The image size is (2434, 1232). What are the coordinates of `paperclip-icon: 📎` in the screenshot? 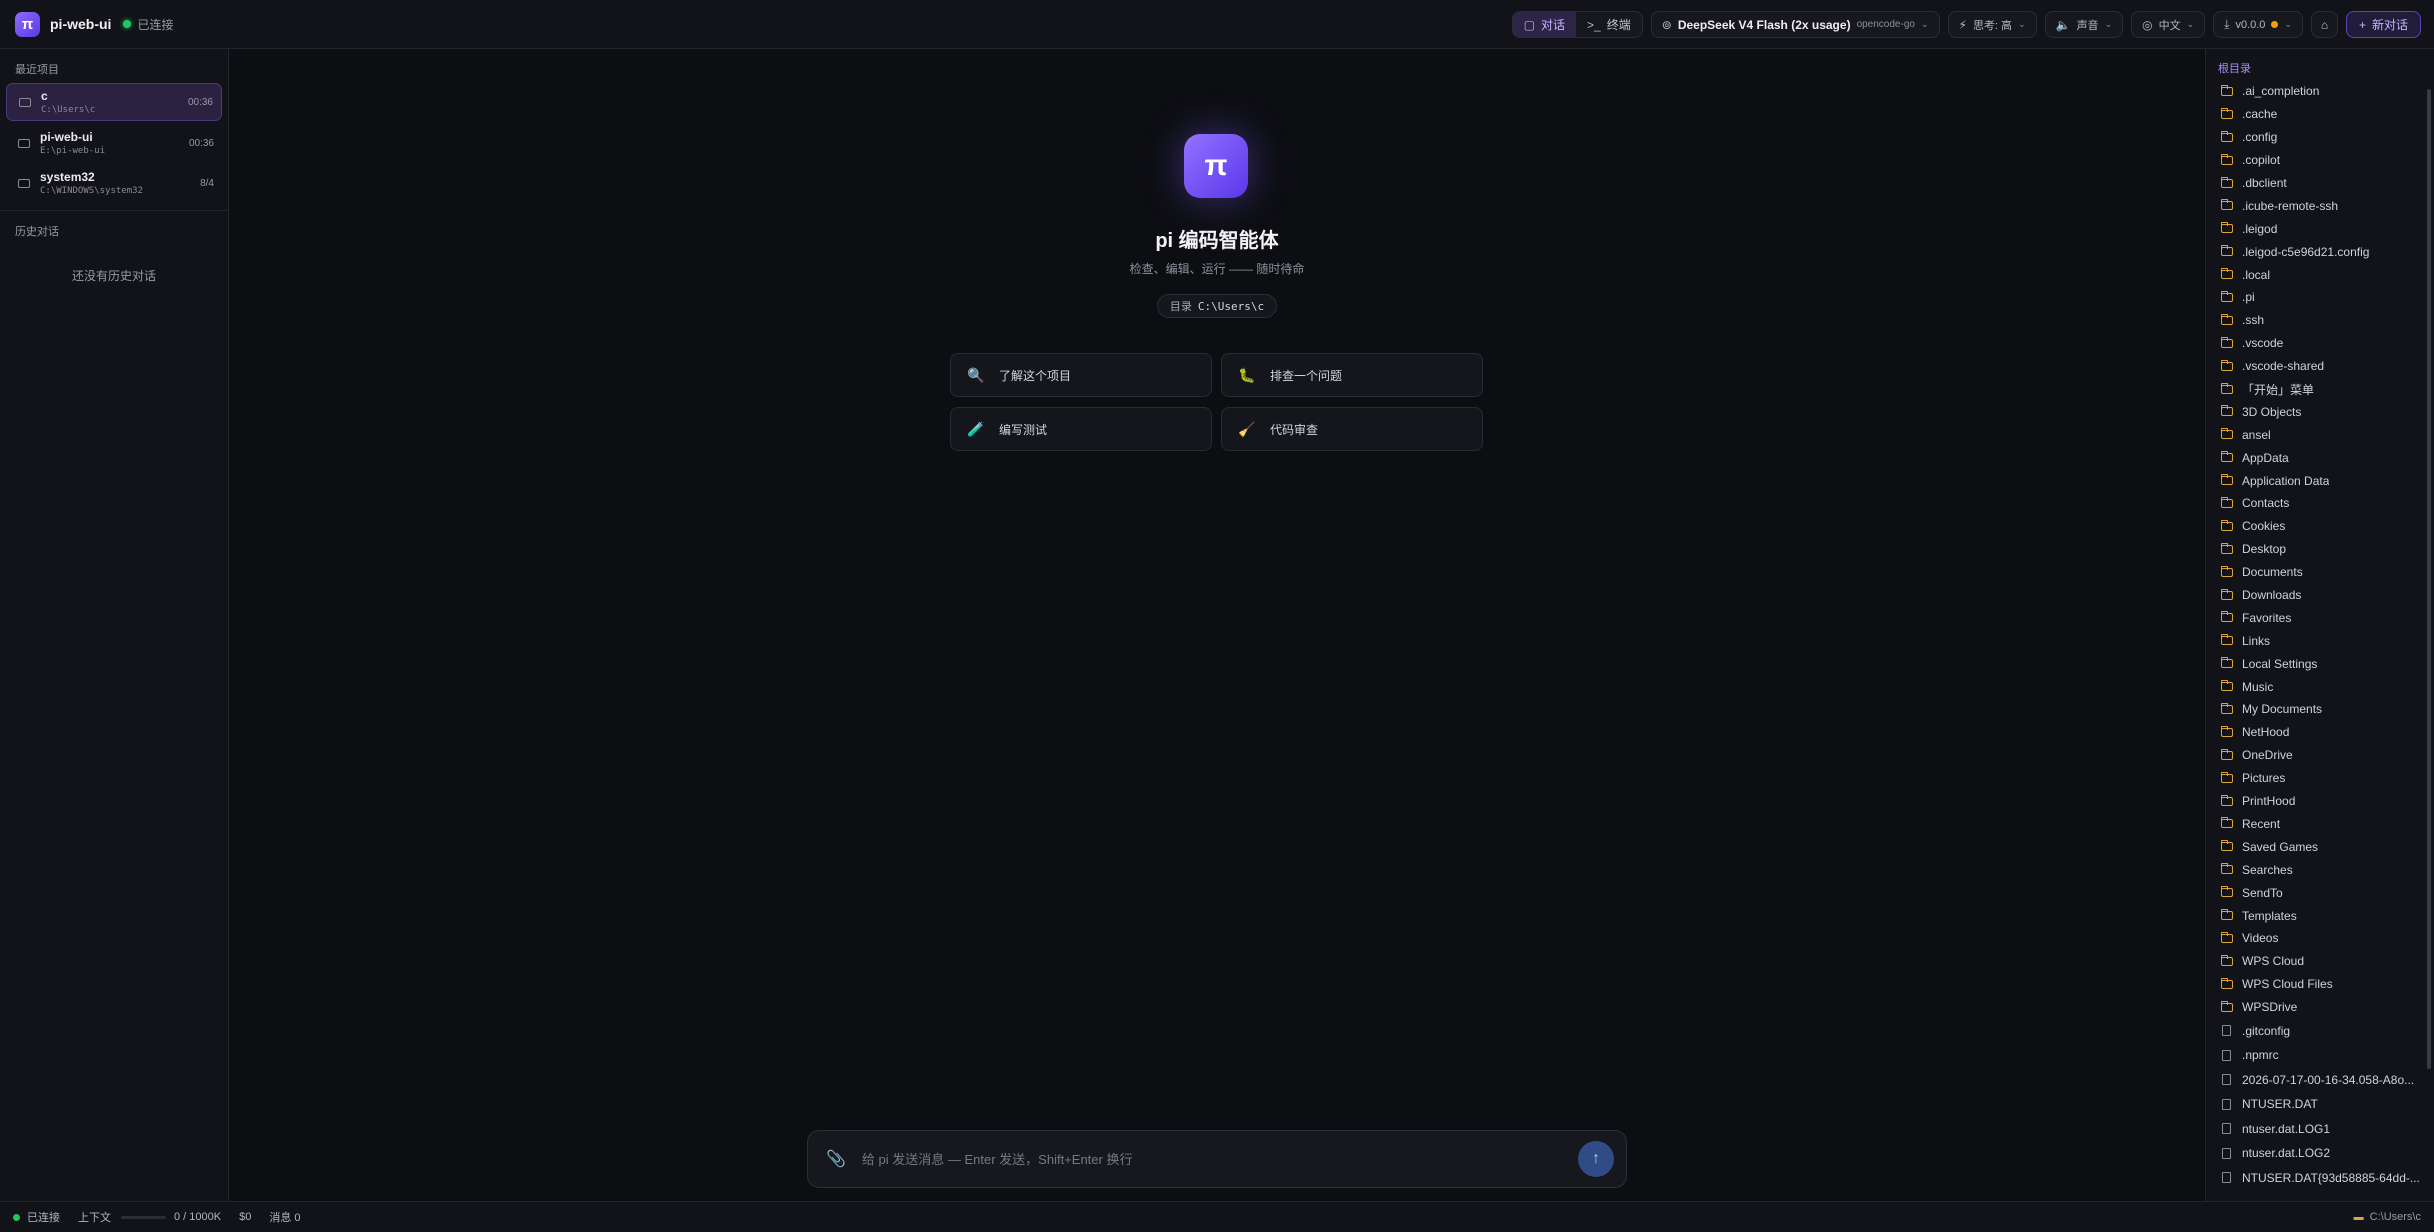 It's located at (836, 1159).